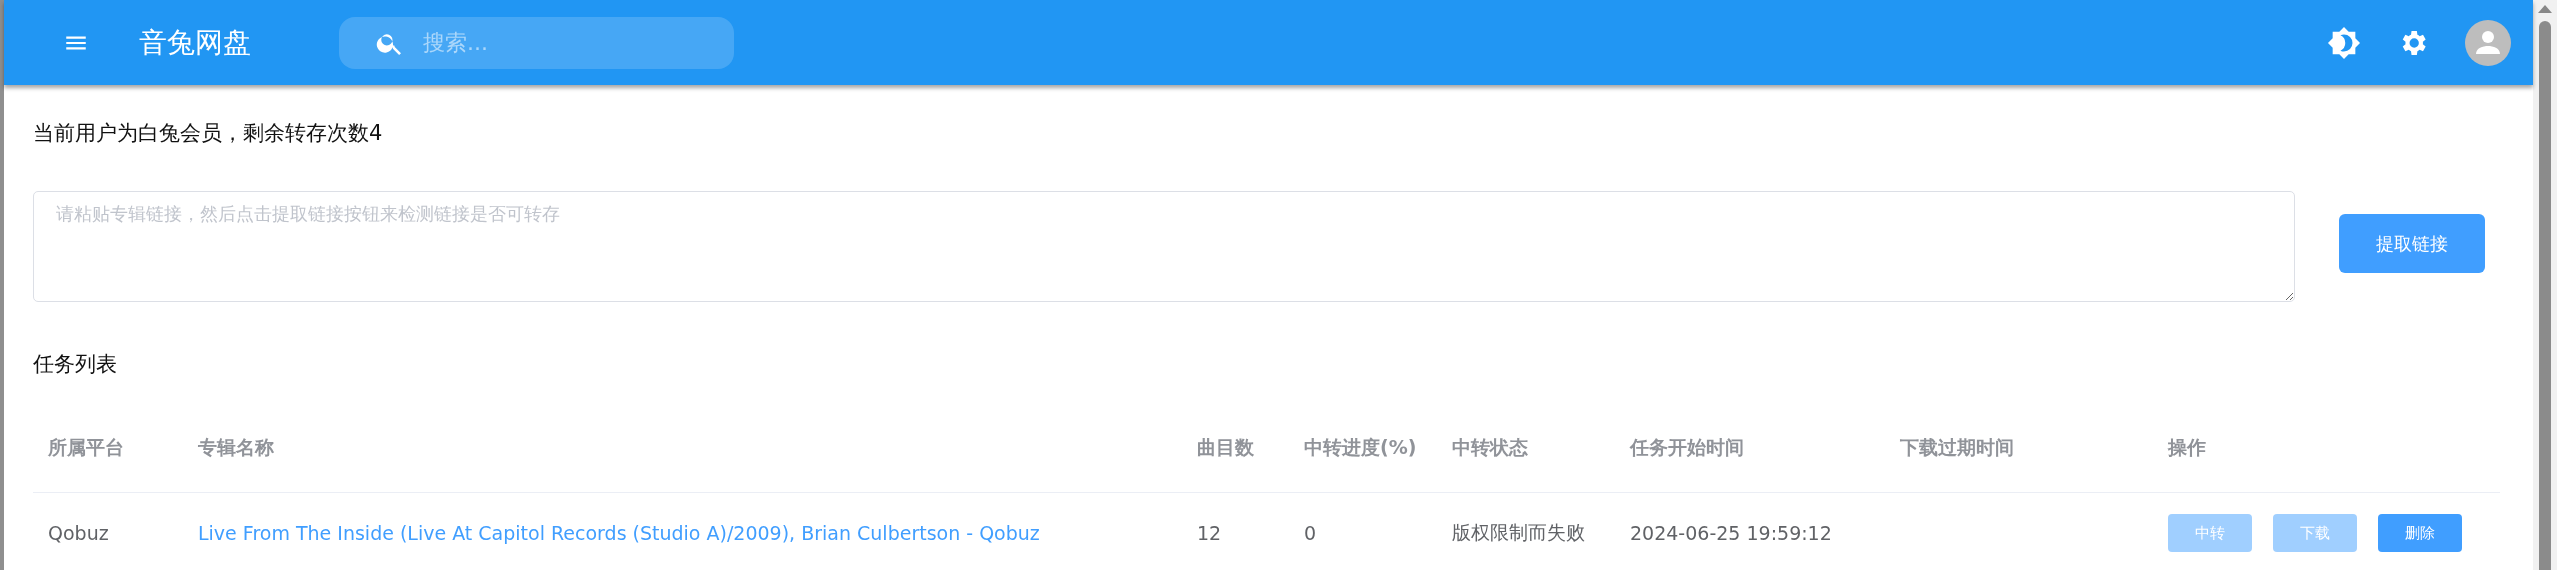  I want to click on column-header: 操作, so click(2187, 447).